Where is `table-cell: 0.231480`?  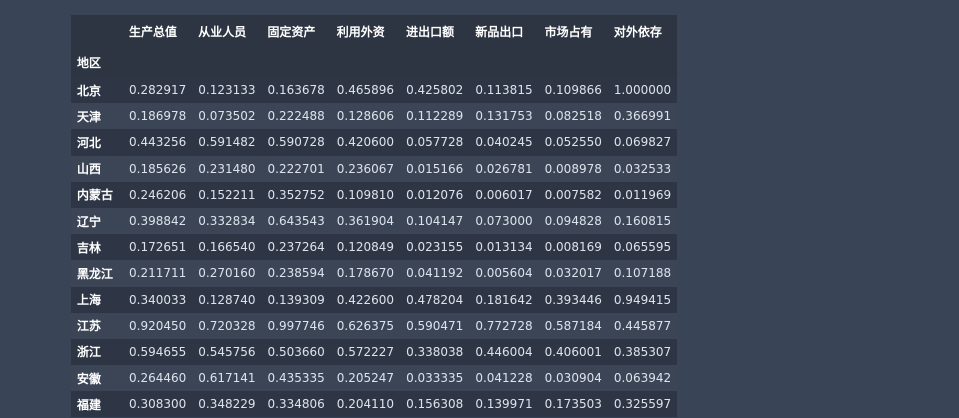 table-cell: 0.231480 is located at coordinates (227, 168).